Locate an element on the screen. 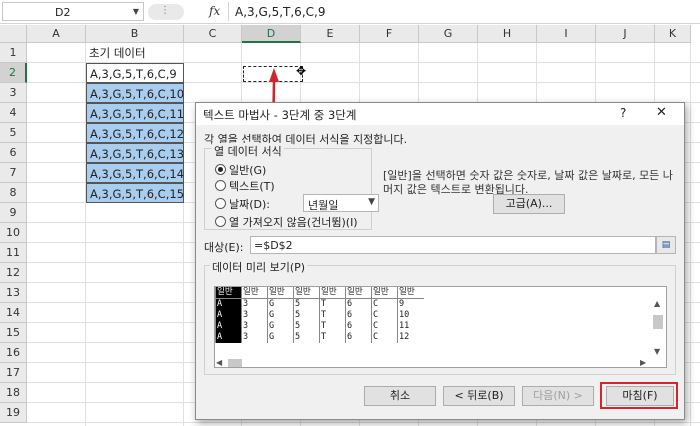 This screenshot has height=426, width=700. row-header-11: 11 is located at coordinates (13, 253).